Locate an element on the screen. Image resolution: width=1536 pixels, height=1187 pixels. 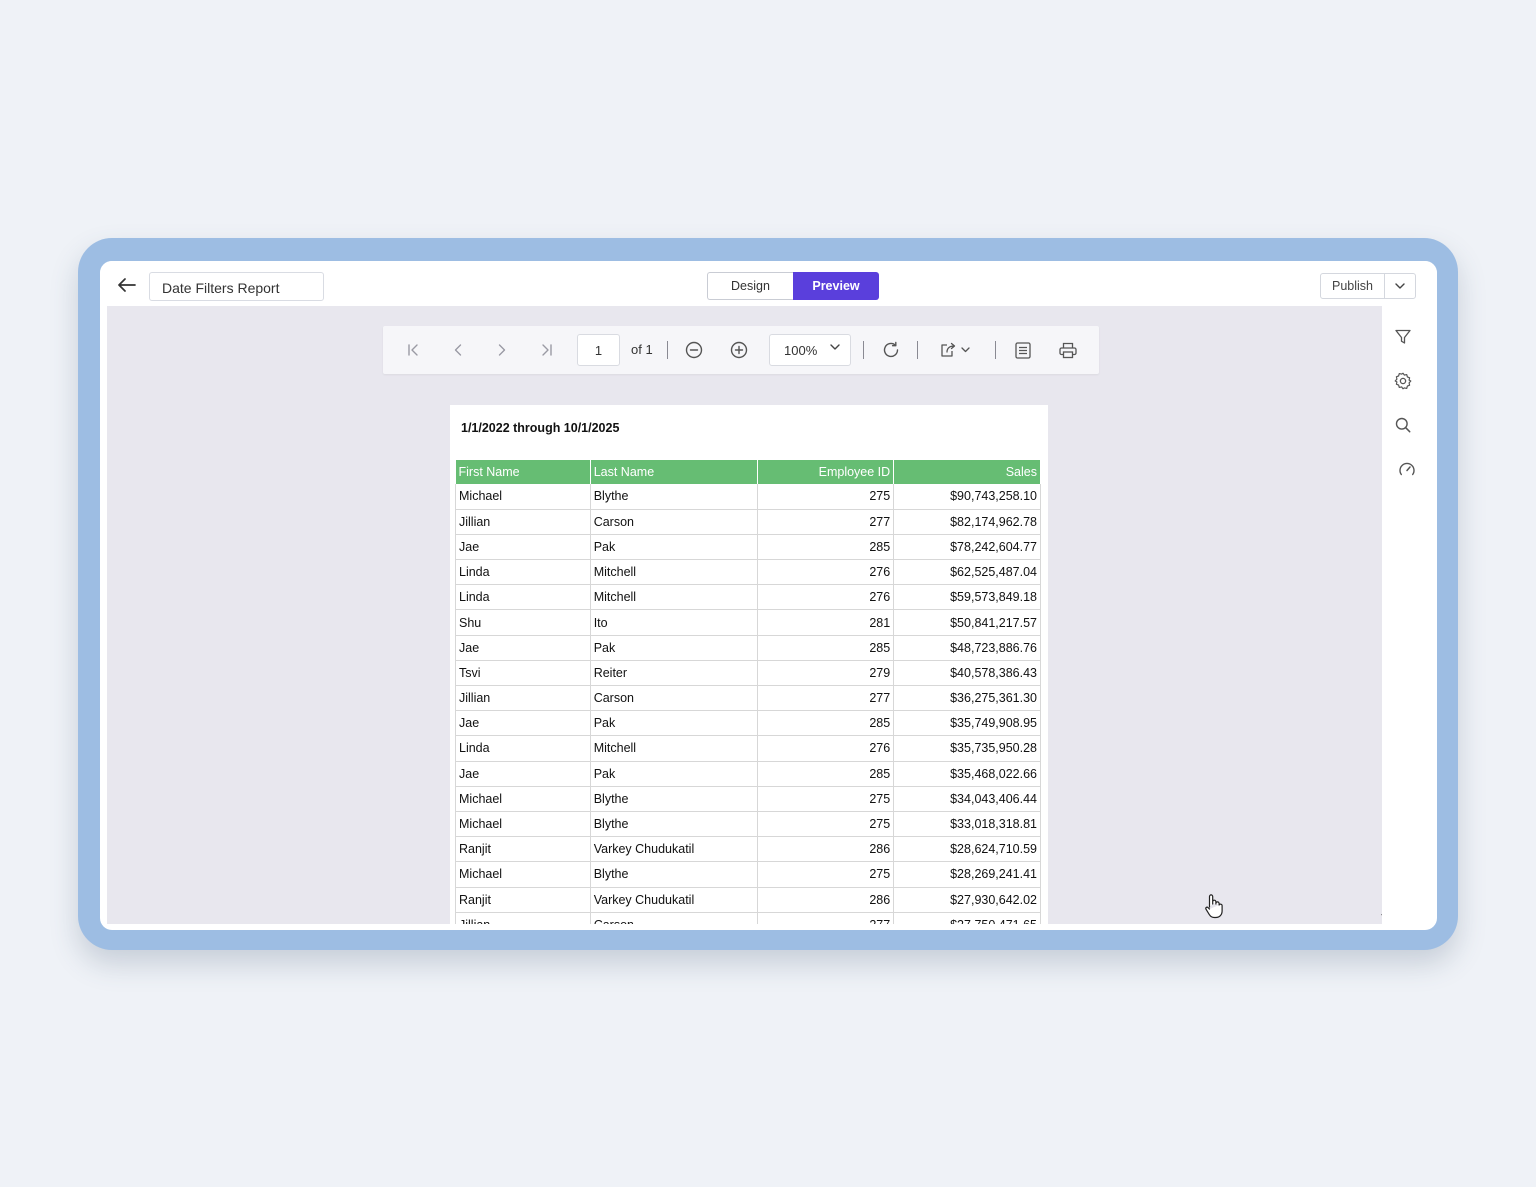
cell-sales: $35,735,950.28 is located at coordinates (967, 748).